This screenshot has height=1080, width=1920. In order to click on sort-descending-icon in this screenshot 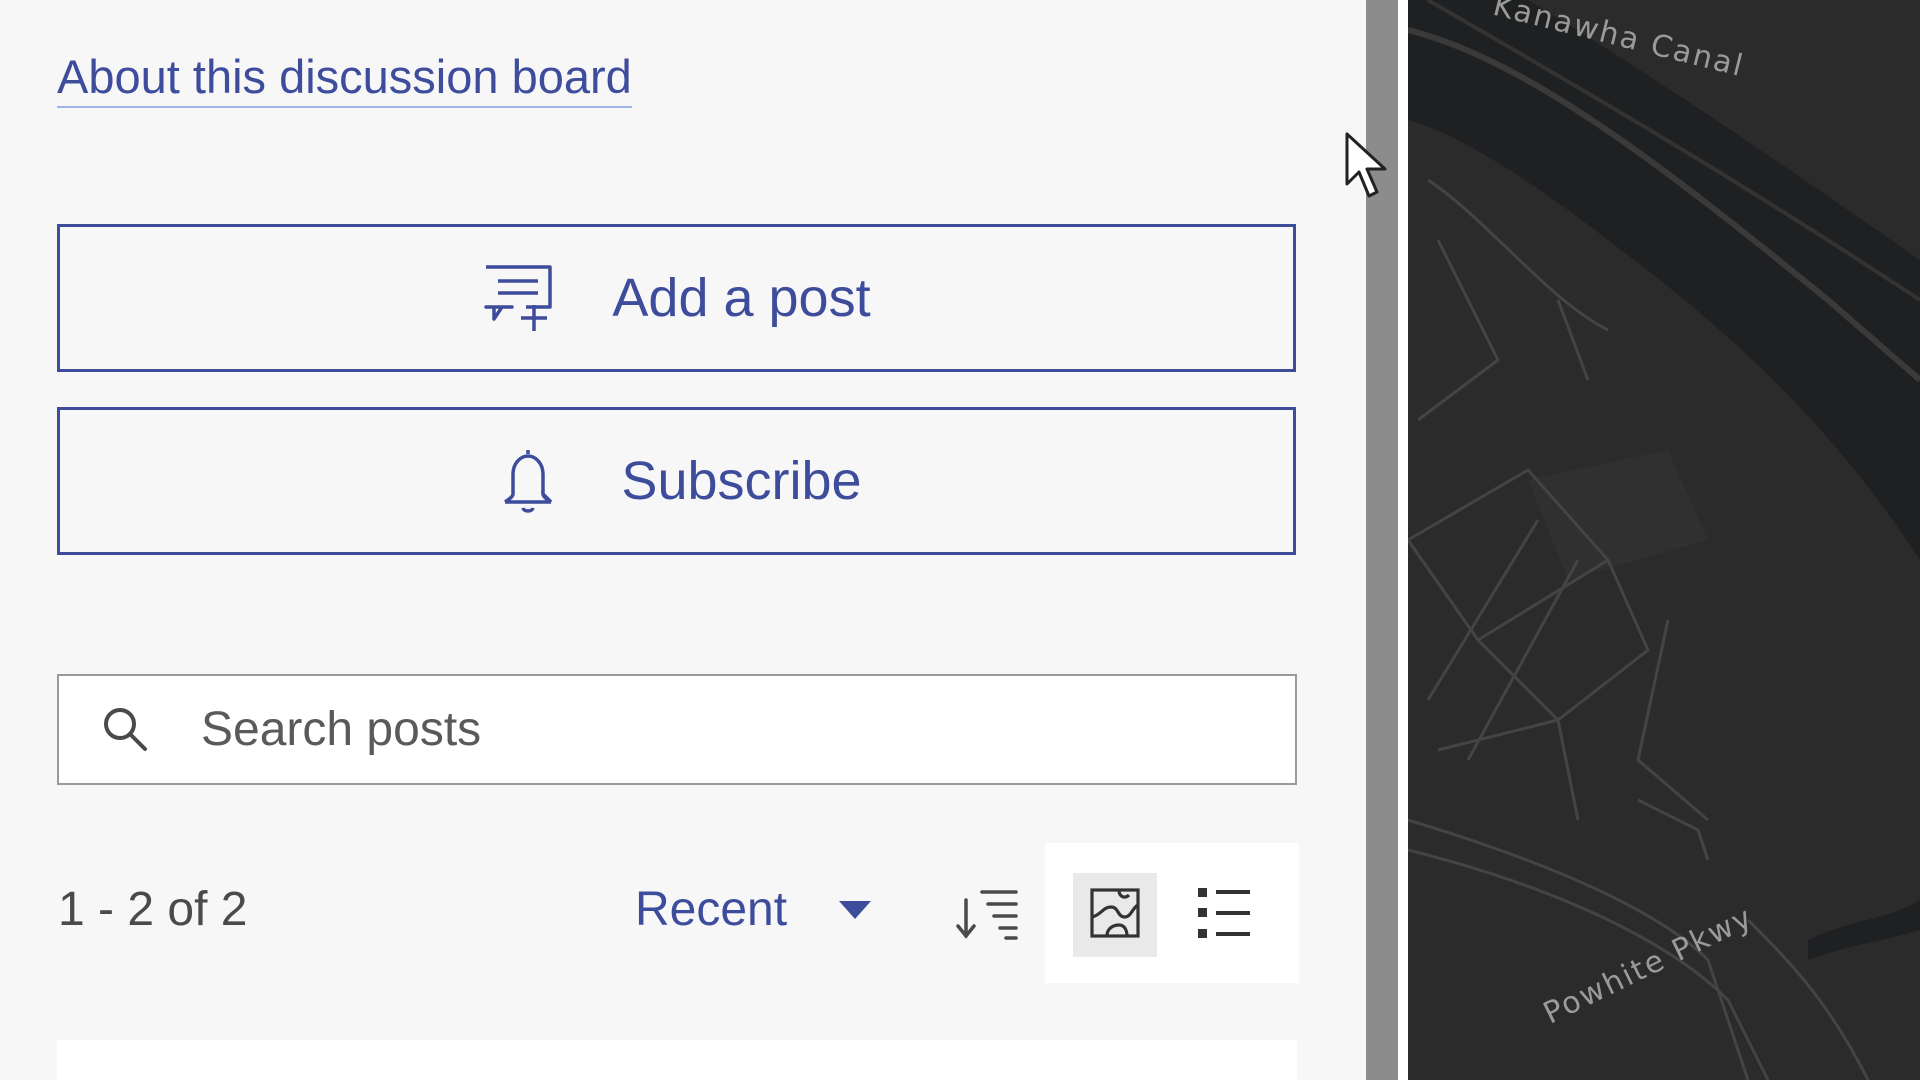, I will do `click(988, 914)`.